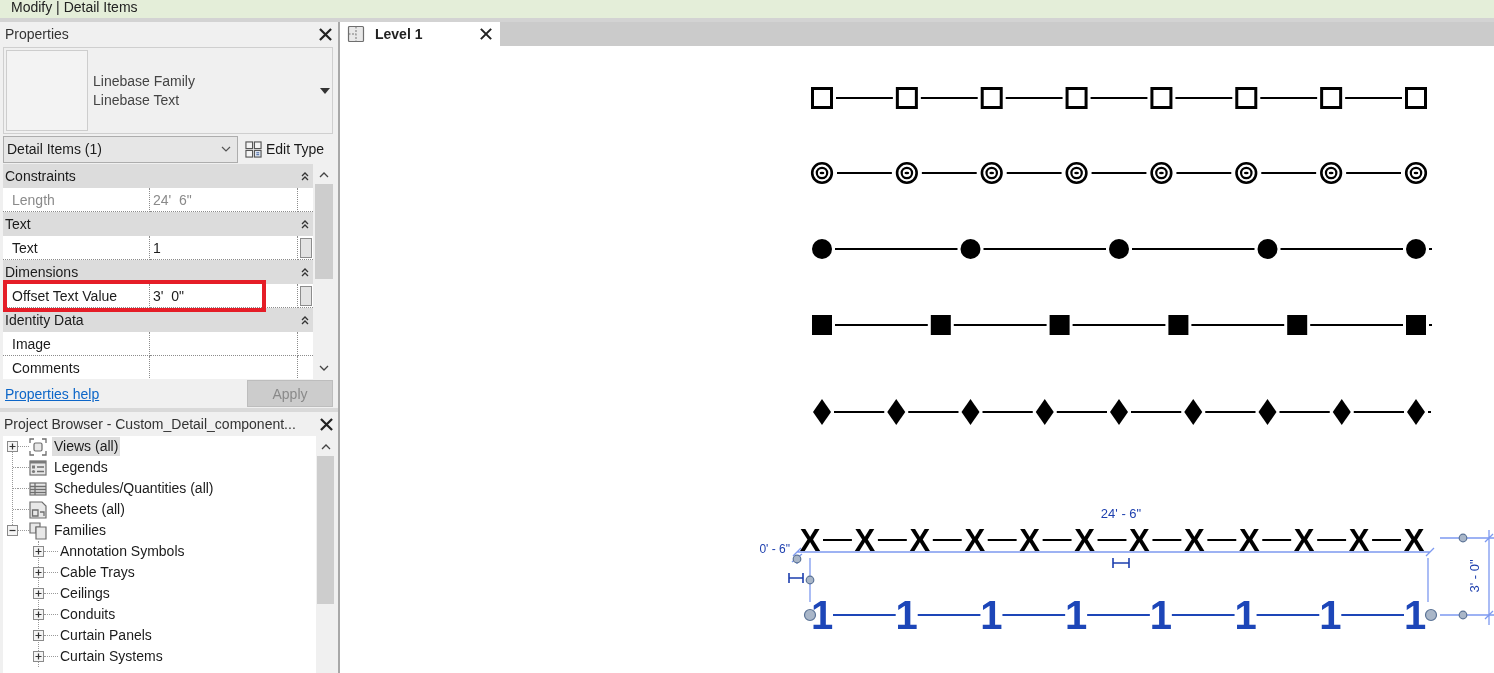 Image resolution: width=1494 pixels, height=673 pixels. What do you see at coordinates (226, 149) in the screenshot?
I see `chevron-down-icon` at bounding box center [226, 149].